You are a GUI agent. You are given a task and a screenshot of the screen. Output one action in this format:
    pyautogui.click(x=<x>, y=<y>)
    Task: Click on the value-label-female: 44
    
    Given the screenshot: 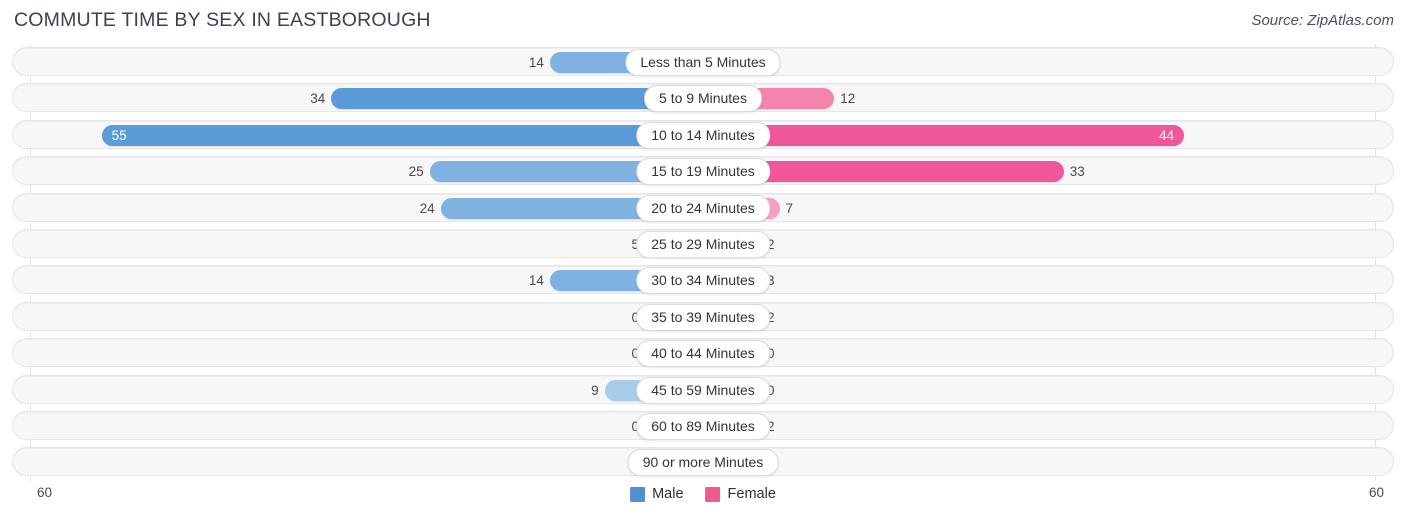 What is the action you would take?
    pyautogui.click(x=1167, y=135)
    